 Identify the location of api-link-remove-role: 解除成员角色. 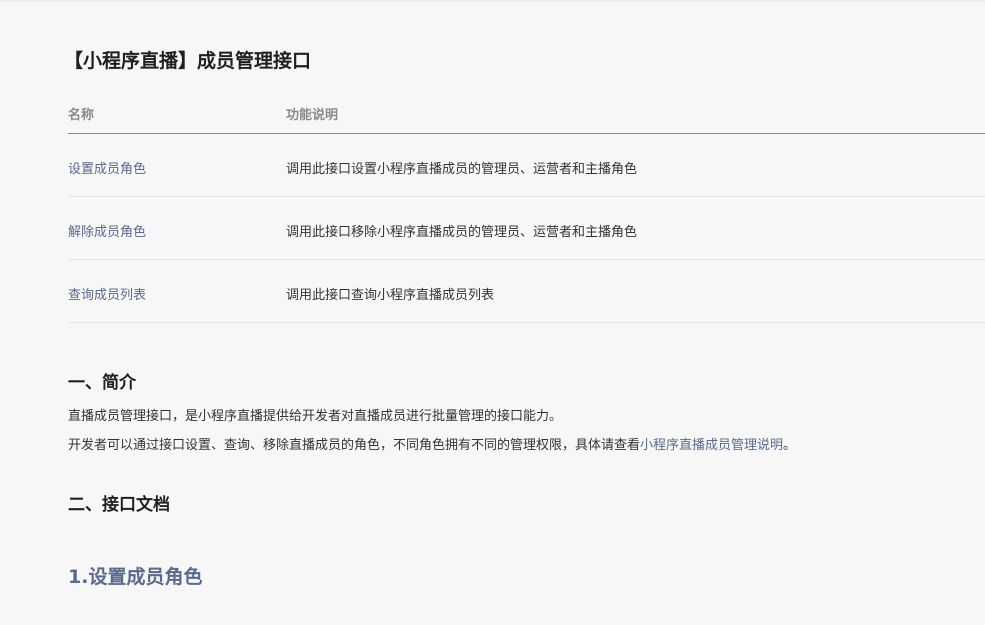
(107, 230).